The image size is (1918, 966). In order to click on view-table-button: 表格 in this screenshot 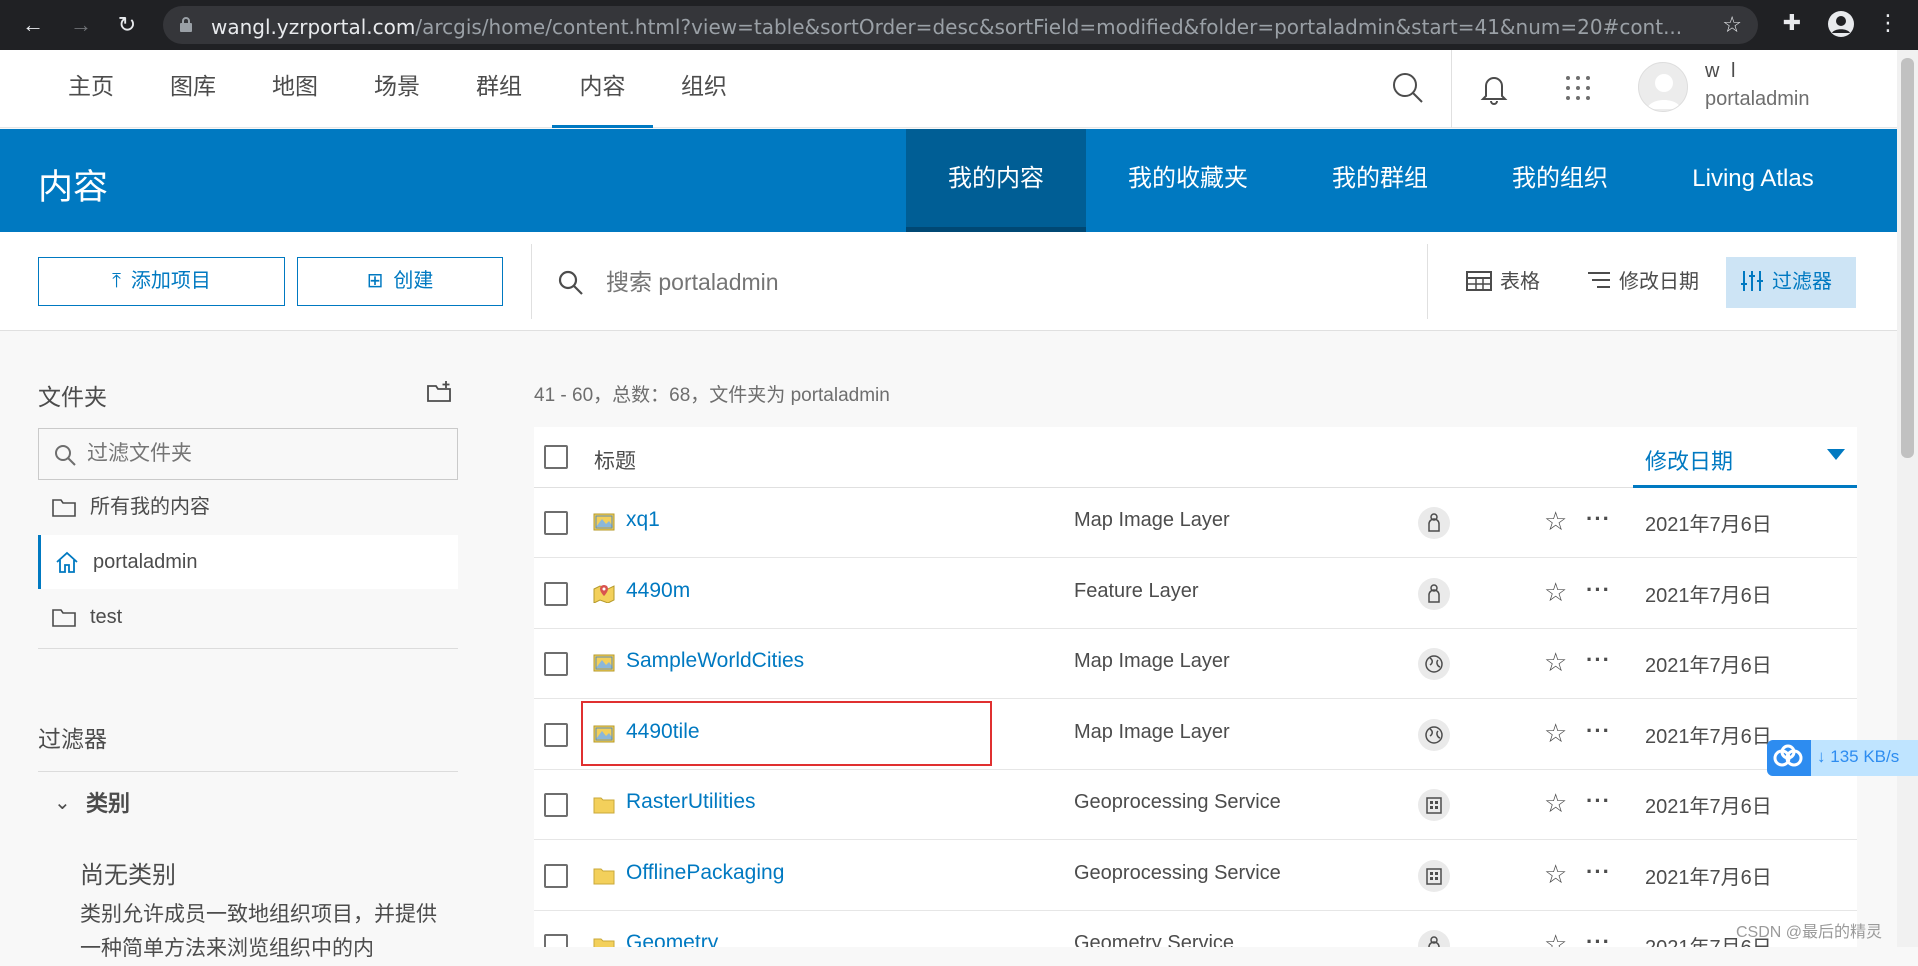, I will do `click(1507, 282)`.